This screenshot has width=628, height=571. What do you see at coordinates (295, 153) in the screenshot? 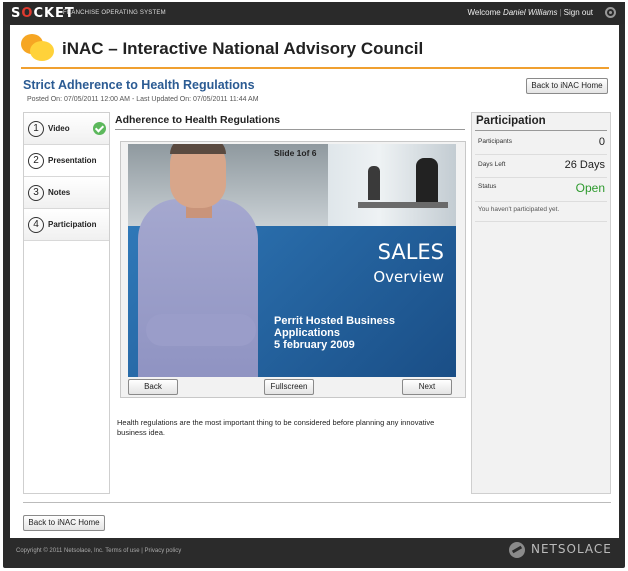
I see `slide-counter: Slide 1of 6` at bounding box center [295, 153].